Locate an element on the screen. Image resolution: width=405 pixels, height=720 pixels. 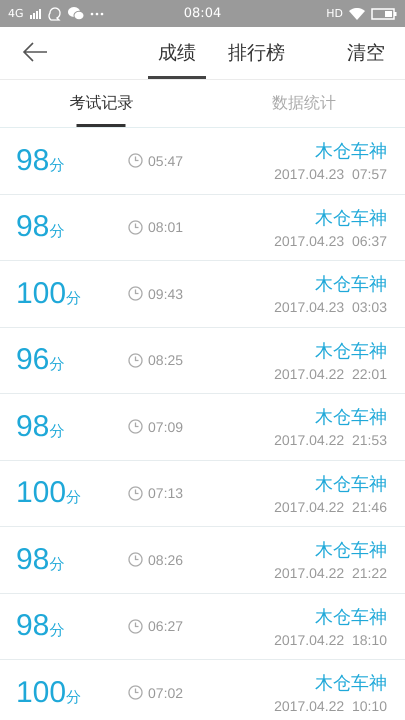
message-icon is located at coordinates (76, 13).